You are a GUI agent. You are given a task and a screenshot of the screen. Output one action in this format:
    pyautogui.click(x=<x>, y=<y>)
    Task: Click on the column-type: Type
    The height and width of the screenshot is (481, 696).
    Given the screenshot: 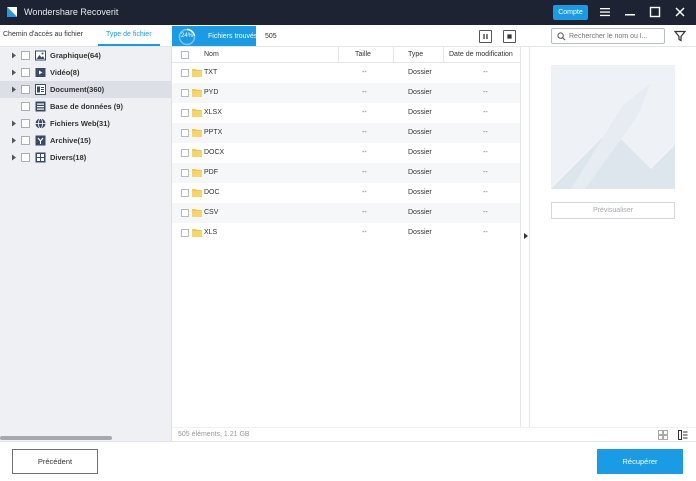 What is the action you would take?
    pyautogui.click(x=415, y=54)
    